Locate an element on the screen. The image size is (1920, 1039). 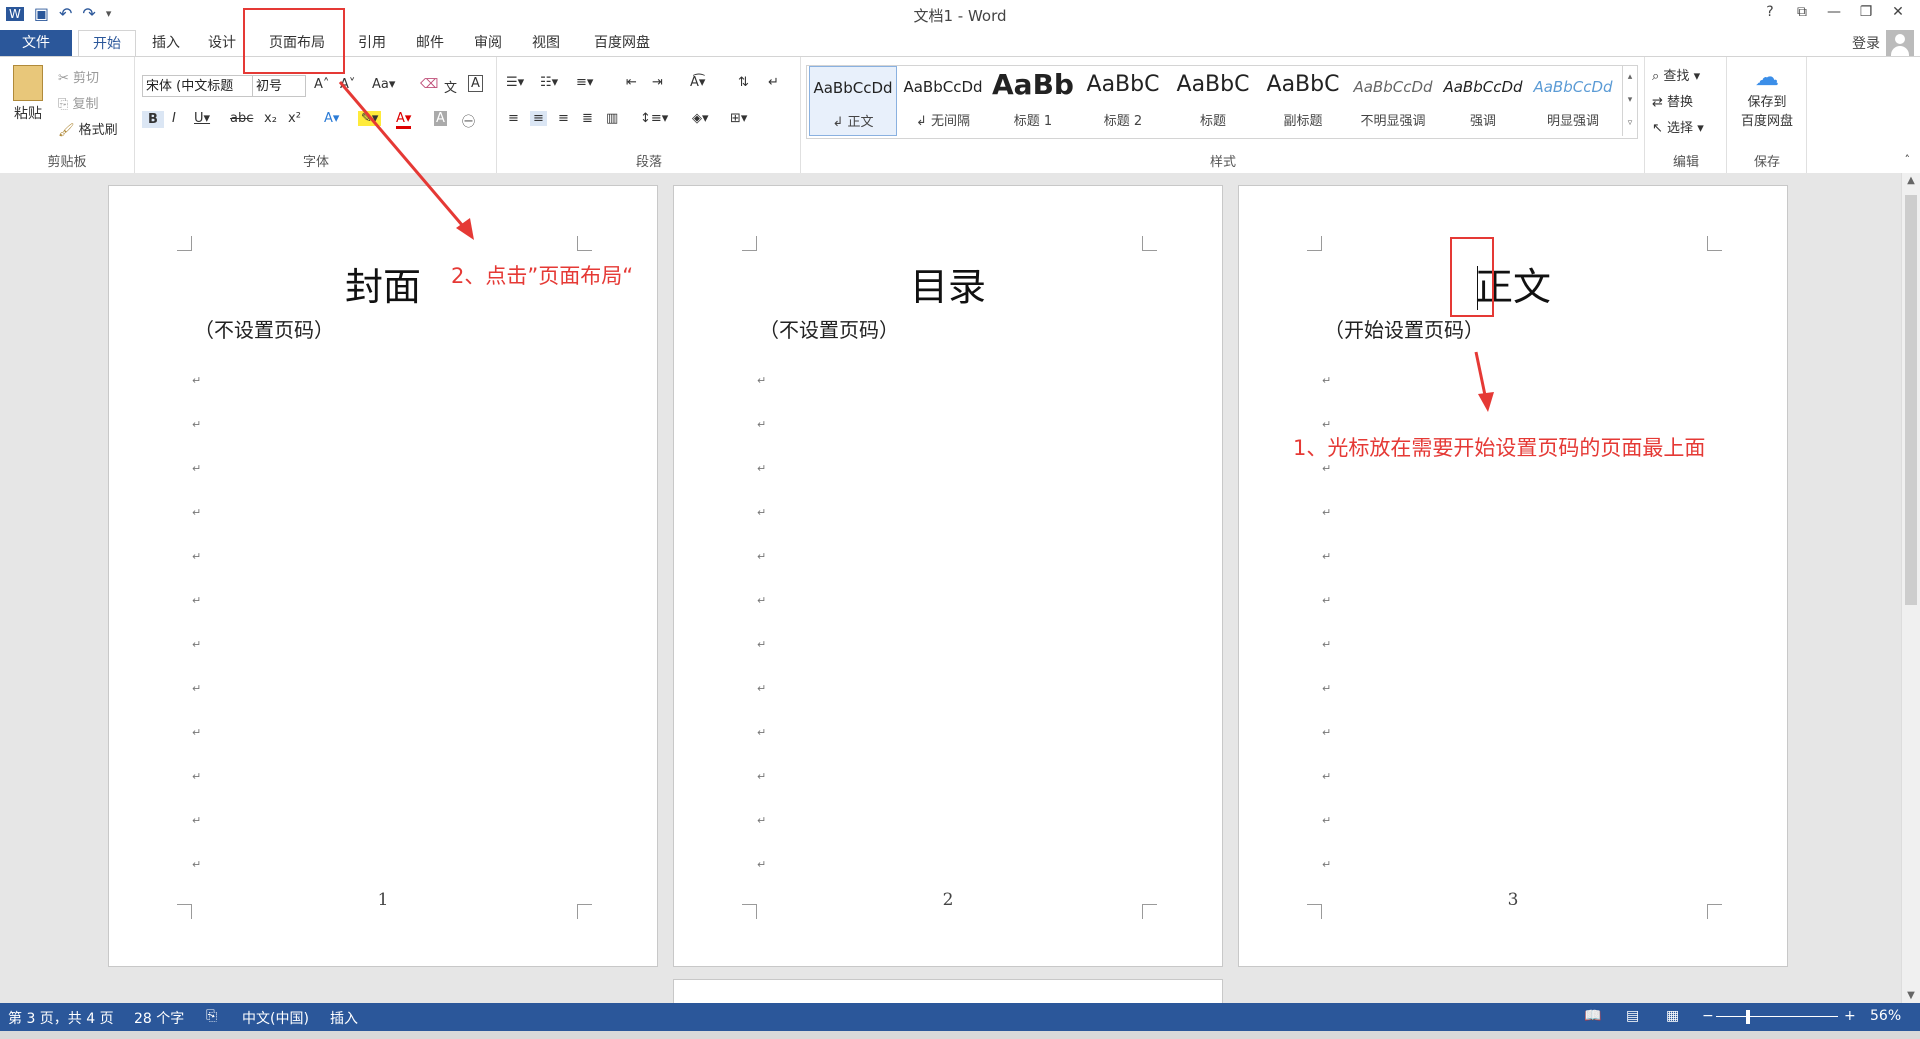
taskbar-strip is located at coordinates (960, 1035).